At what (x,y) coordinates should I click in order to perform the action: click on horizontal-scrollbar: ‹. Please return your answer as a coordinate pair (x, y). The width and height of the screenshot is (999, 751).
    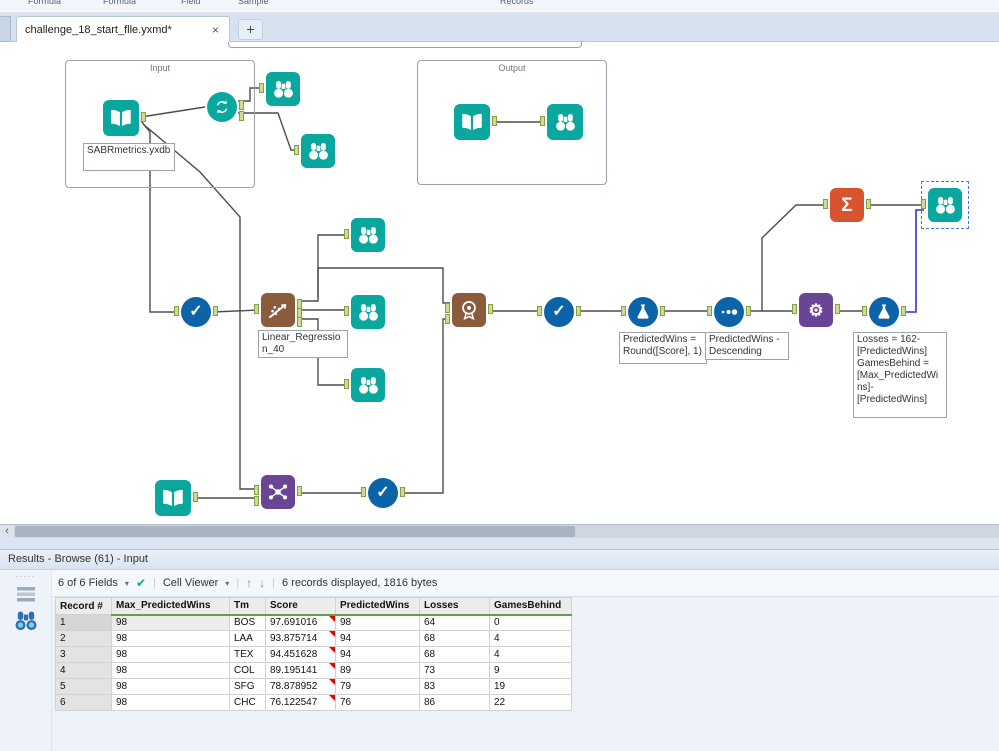
    Looking at the image, I should click on (499, 531).